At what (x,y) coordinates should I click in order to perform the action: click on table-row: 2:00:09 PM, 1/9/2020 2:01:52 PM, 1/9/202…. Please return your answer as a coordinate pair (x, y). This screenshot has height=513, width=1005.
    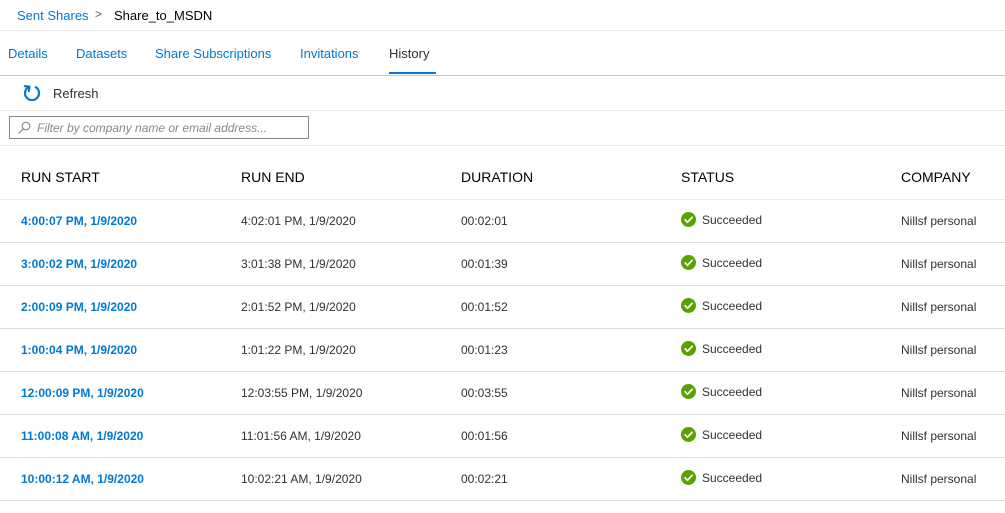
    Looking at the image, I should click on (502, 307).